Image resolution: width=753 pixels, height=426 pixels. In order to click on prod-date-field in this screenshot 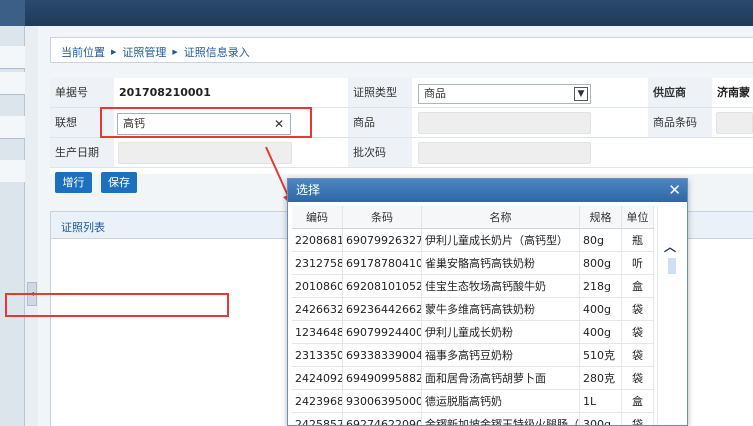, I will do `click(205, 153)`.